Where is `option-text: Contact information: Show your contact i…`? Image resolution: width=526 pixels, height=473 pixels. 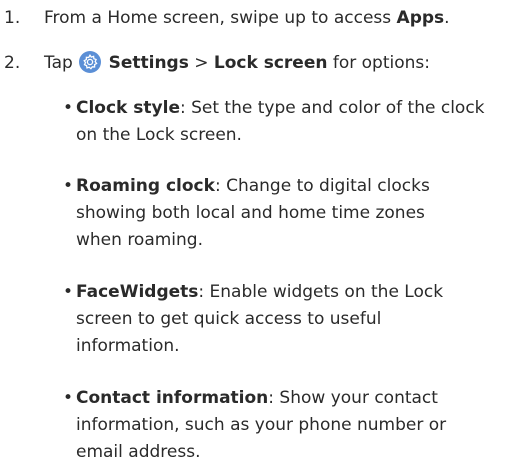 option-text: Contact information: Show your contact i… is located at coordinates (261, 425).